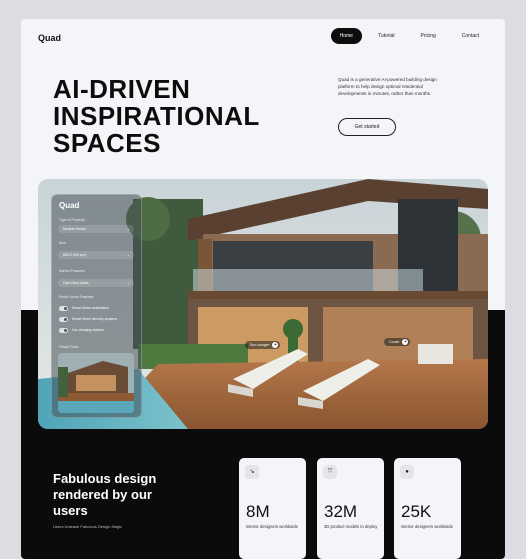 Image resolution: width=526 pixels, height=559 pixels. Describe the element at coordinates (69, 205) in the screenshot. I see `panel-logo: Quad` at that location.